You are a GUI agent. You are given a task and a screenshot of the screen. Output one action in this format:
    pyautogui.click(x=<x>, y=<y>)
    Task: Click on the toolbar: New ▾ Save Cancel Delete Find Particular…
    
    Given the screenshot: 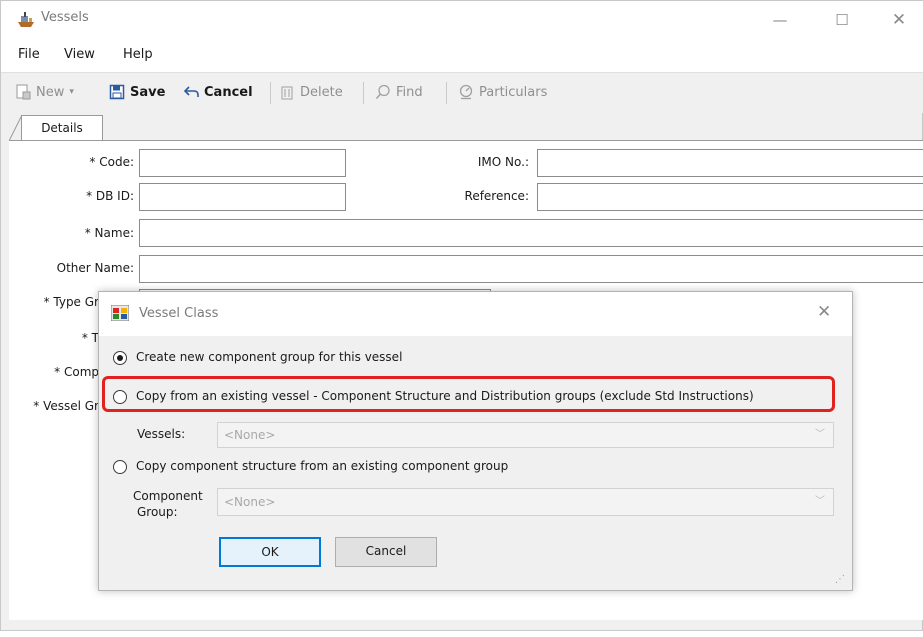 What is the action you would take?
    pyautogui.click(x=462, y=93)
    